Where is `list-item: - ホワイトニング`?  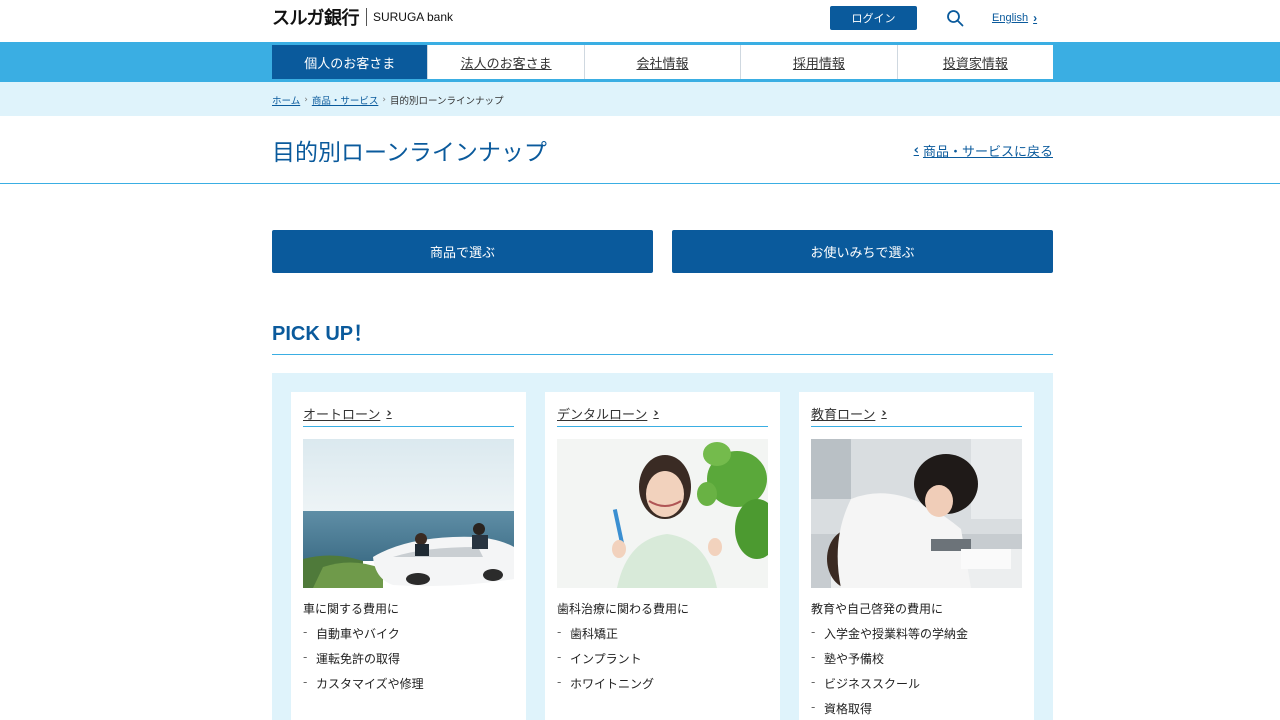 list-item: - ホワイトニング is located at coordinates (606, 683).